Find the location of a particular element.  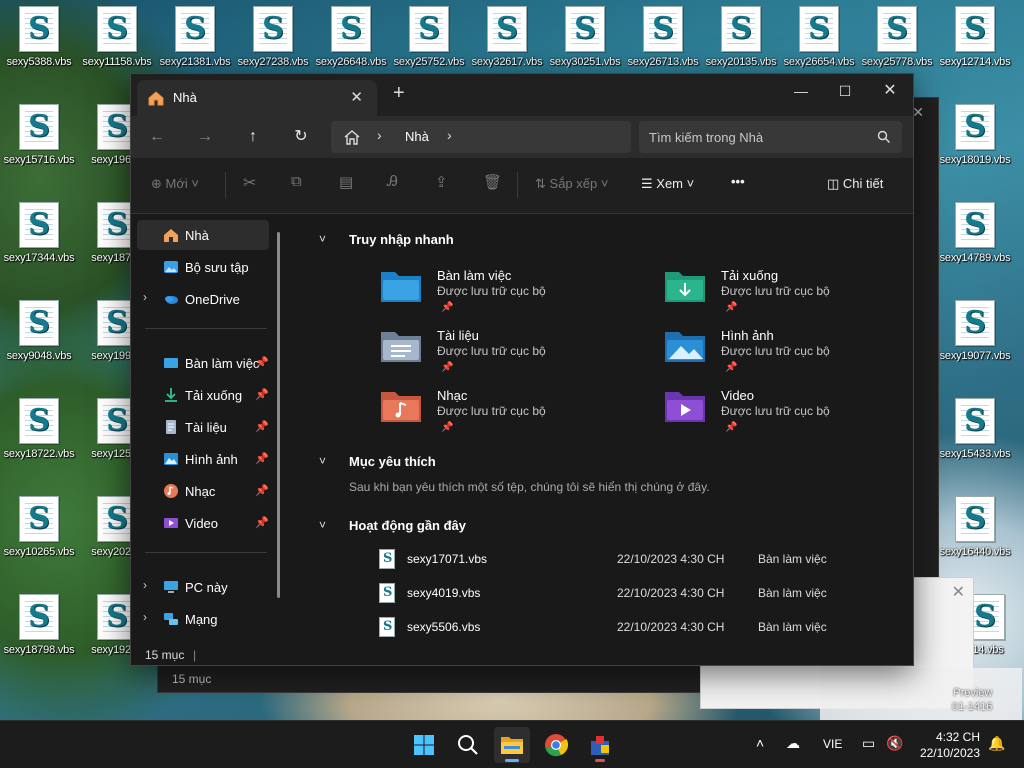

desktop-file-icon: Ssexy30251.vbs is located at coordinates (585, 40).